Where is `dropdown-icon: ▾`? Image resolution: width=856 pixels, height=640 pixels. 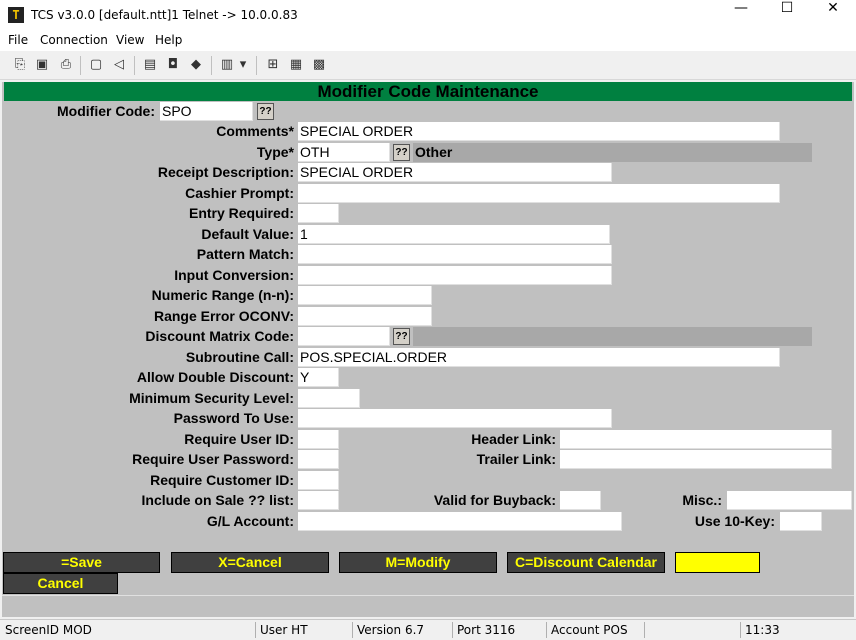 dropdown-icon: ▾ is located at coordinates (243, 65).